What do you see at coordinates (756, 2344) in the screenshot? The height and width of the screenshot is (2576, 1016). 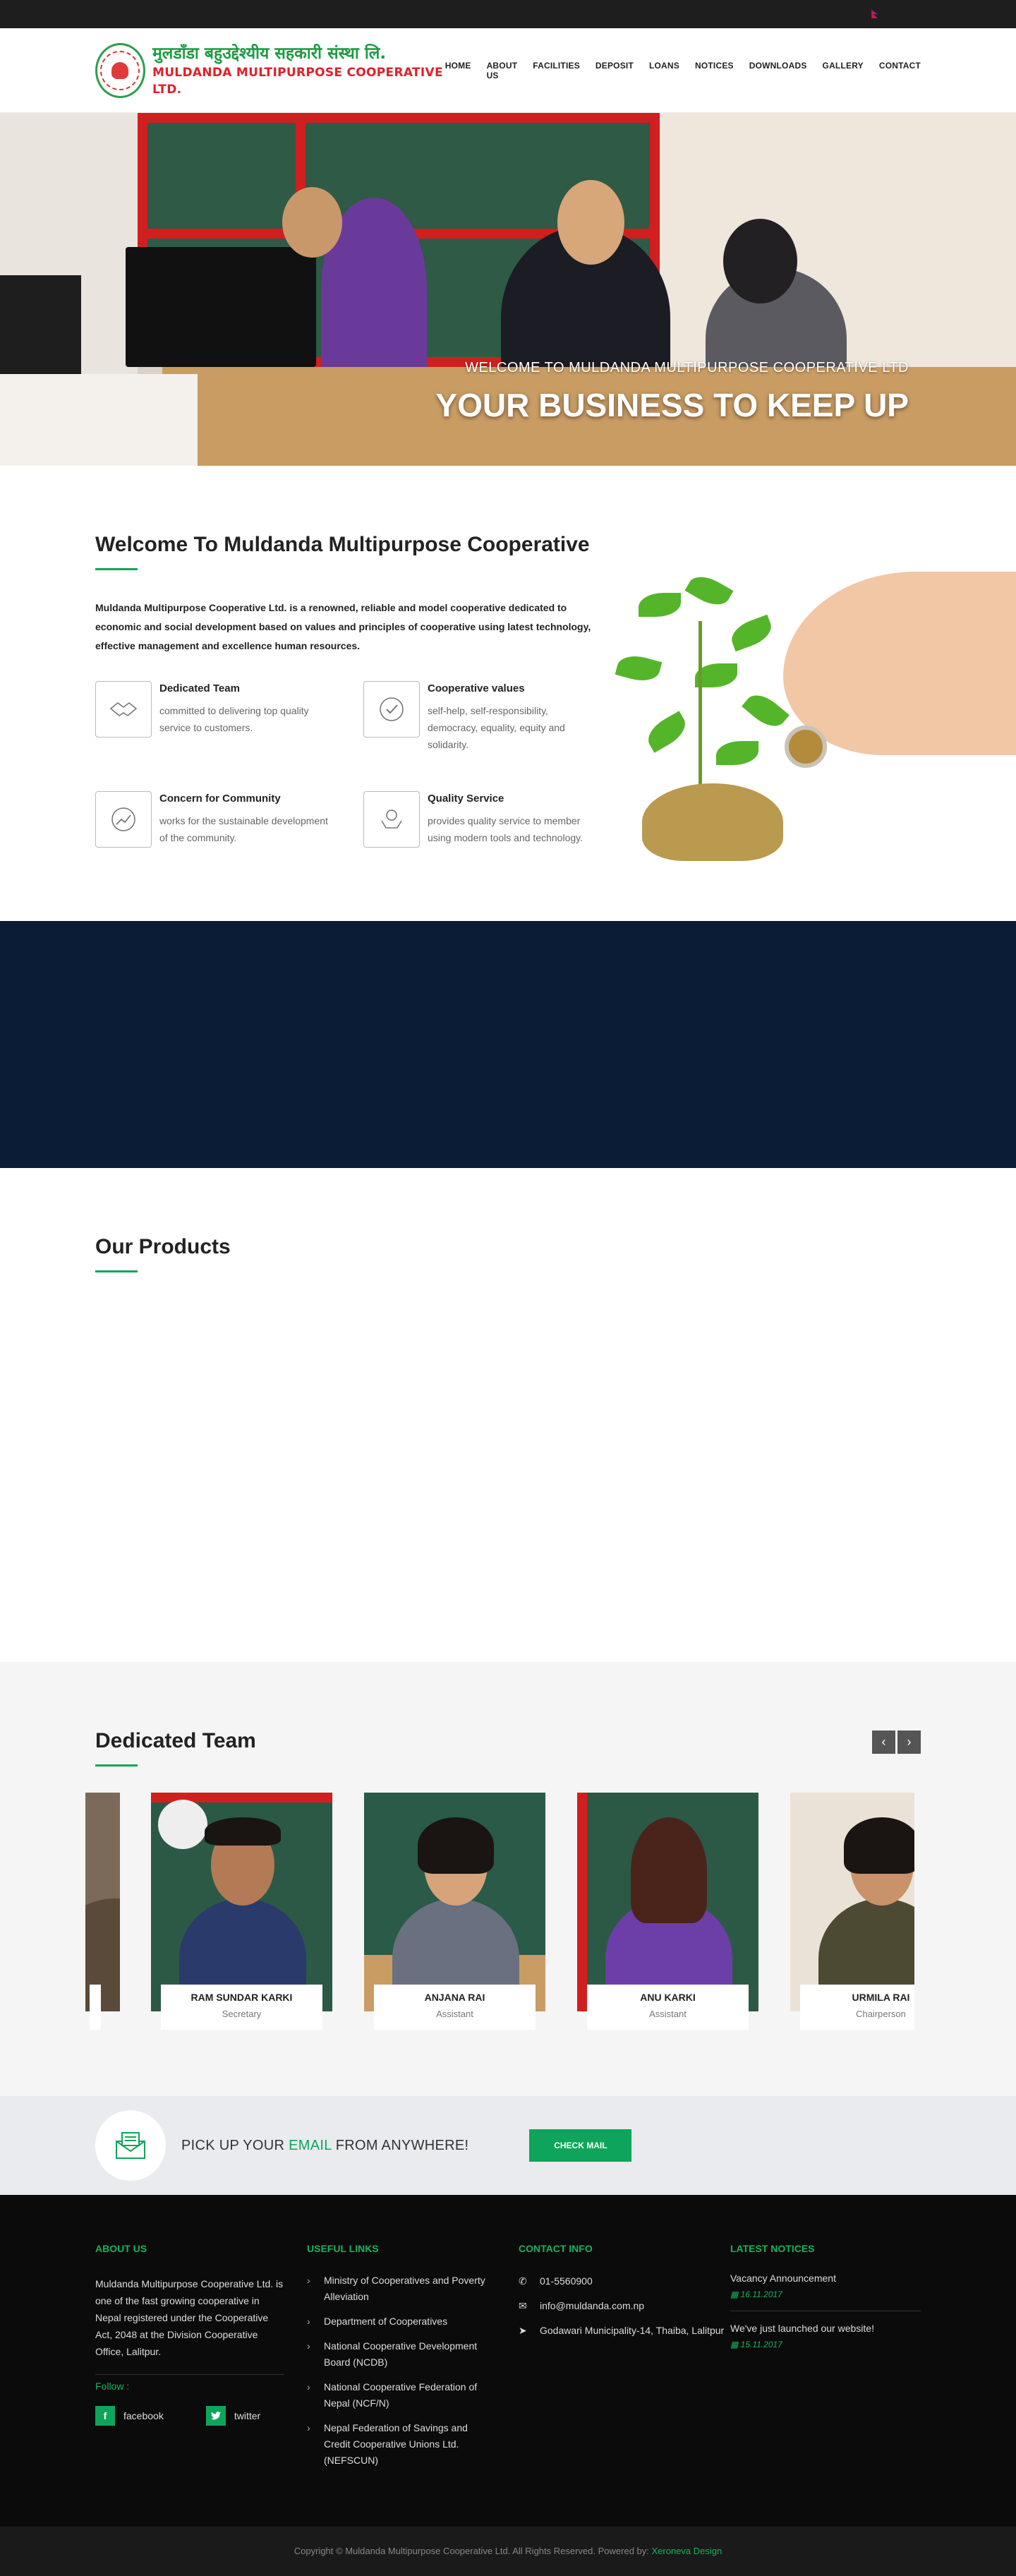 I see `notice-date: ▦ 15.11.2017` at bounding box center [756, 2344].